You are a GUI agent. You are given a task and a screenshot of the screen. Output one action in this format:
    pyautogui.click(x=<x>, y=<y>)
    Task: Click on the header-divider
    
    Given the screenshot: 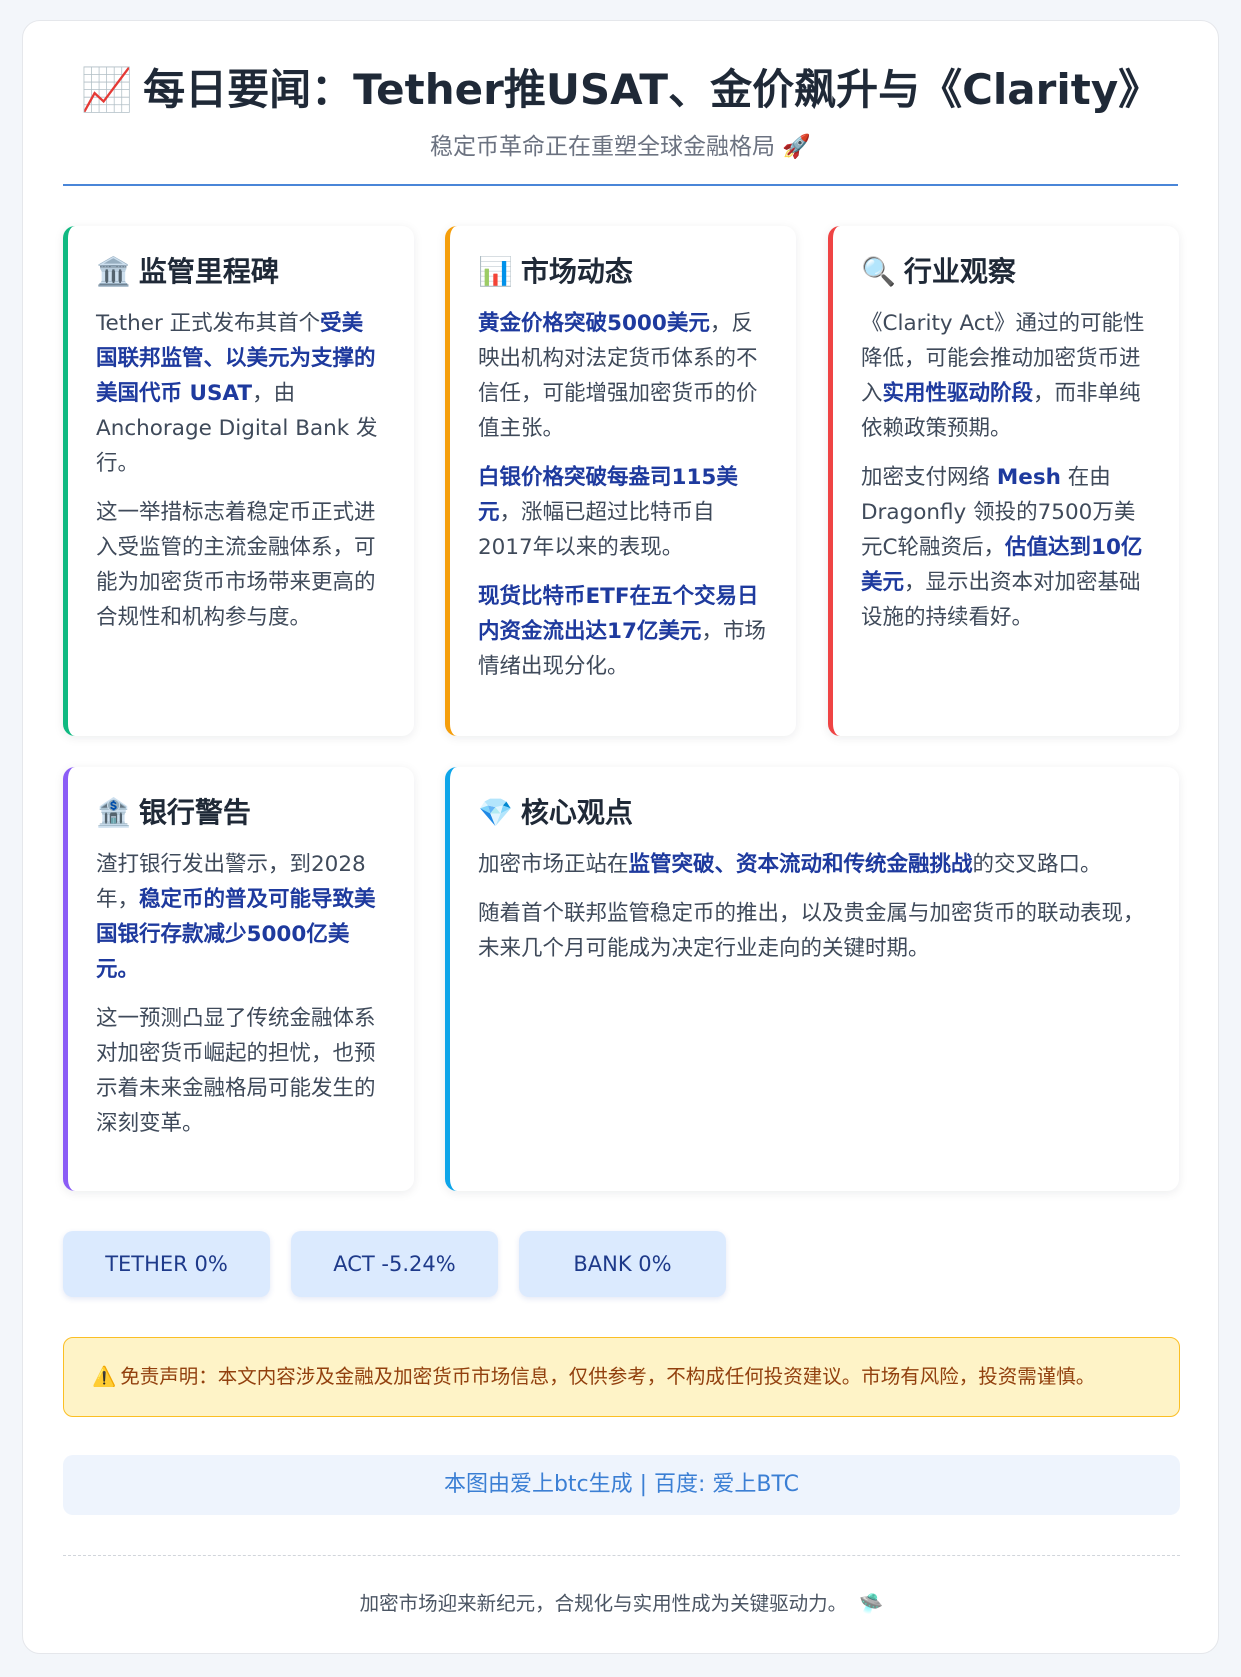 What is the action you would take?
    pyautogui.click(x=620, y=185)
    